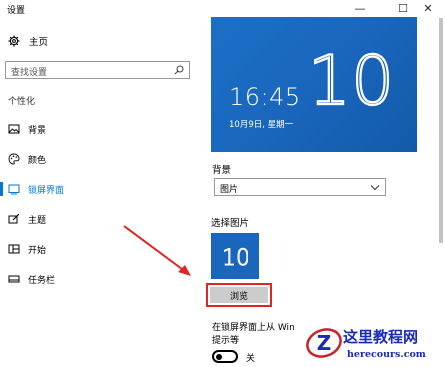  What do you see at coordinates (100, 189) in the screenshot?
I see `sidebar-item-lock-screen: 锁屏界面` at bounding box center [100, 189].